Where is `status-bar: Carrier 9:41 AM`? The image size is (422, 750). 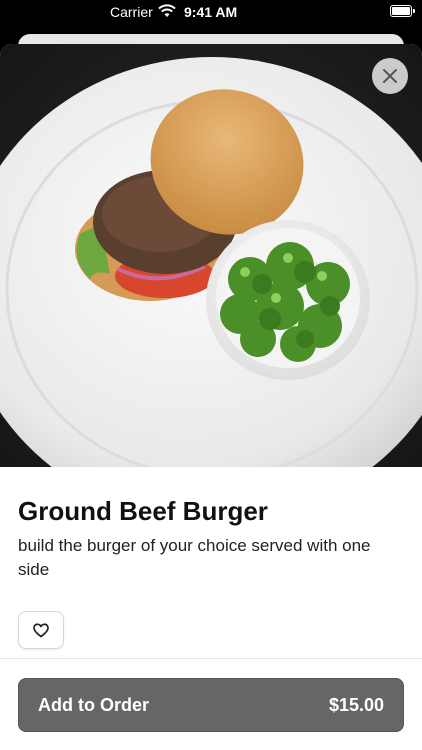 status-bar: Carrier 9:41 AM is located at coordinates (211, 12).